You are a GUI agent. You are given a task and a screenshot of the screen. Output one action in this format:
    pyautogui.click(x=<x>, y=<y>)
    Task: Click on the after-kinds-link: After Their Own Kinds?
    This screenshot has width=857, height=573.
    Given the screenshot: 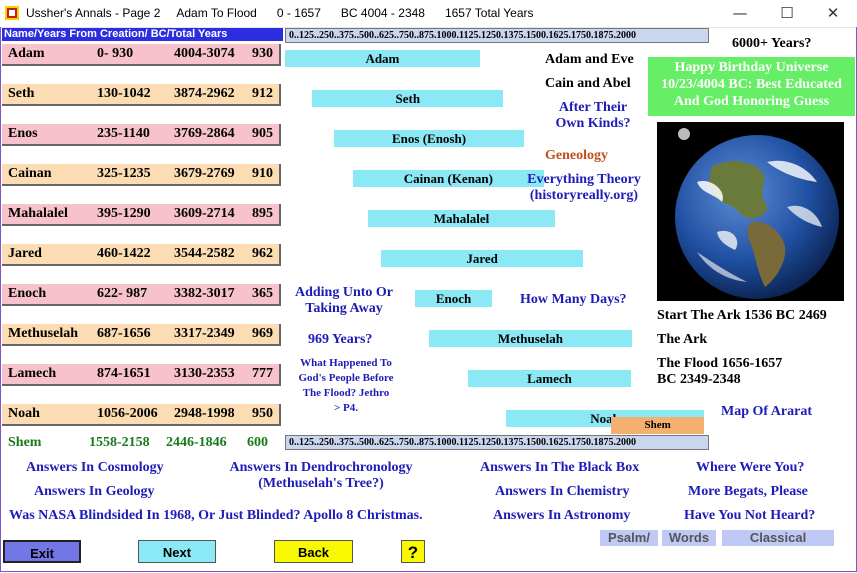 What is the action you would take?
    pyautogui.click(x=593, y=116)
    